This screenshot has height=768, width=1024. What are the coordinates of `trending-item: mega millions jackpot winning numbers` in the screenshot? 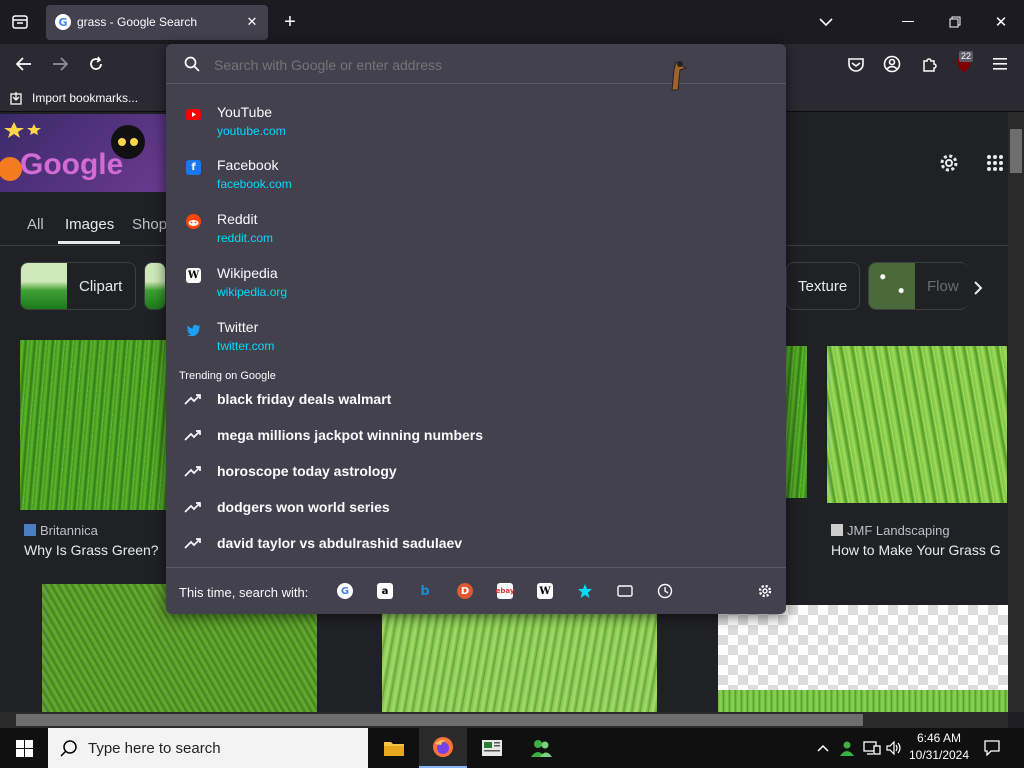 It's located at (476, 436).